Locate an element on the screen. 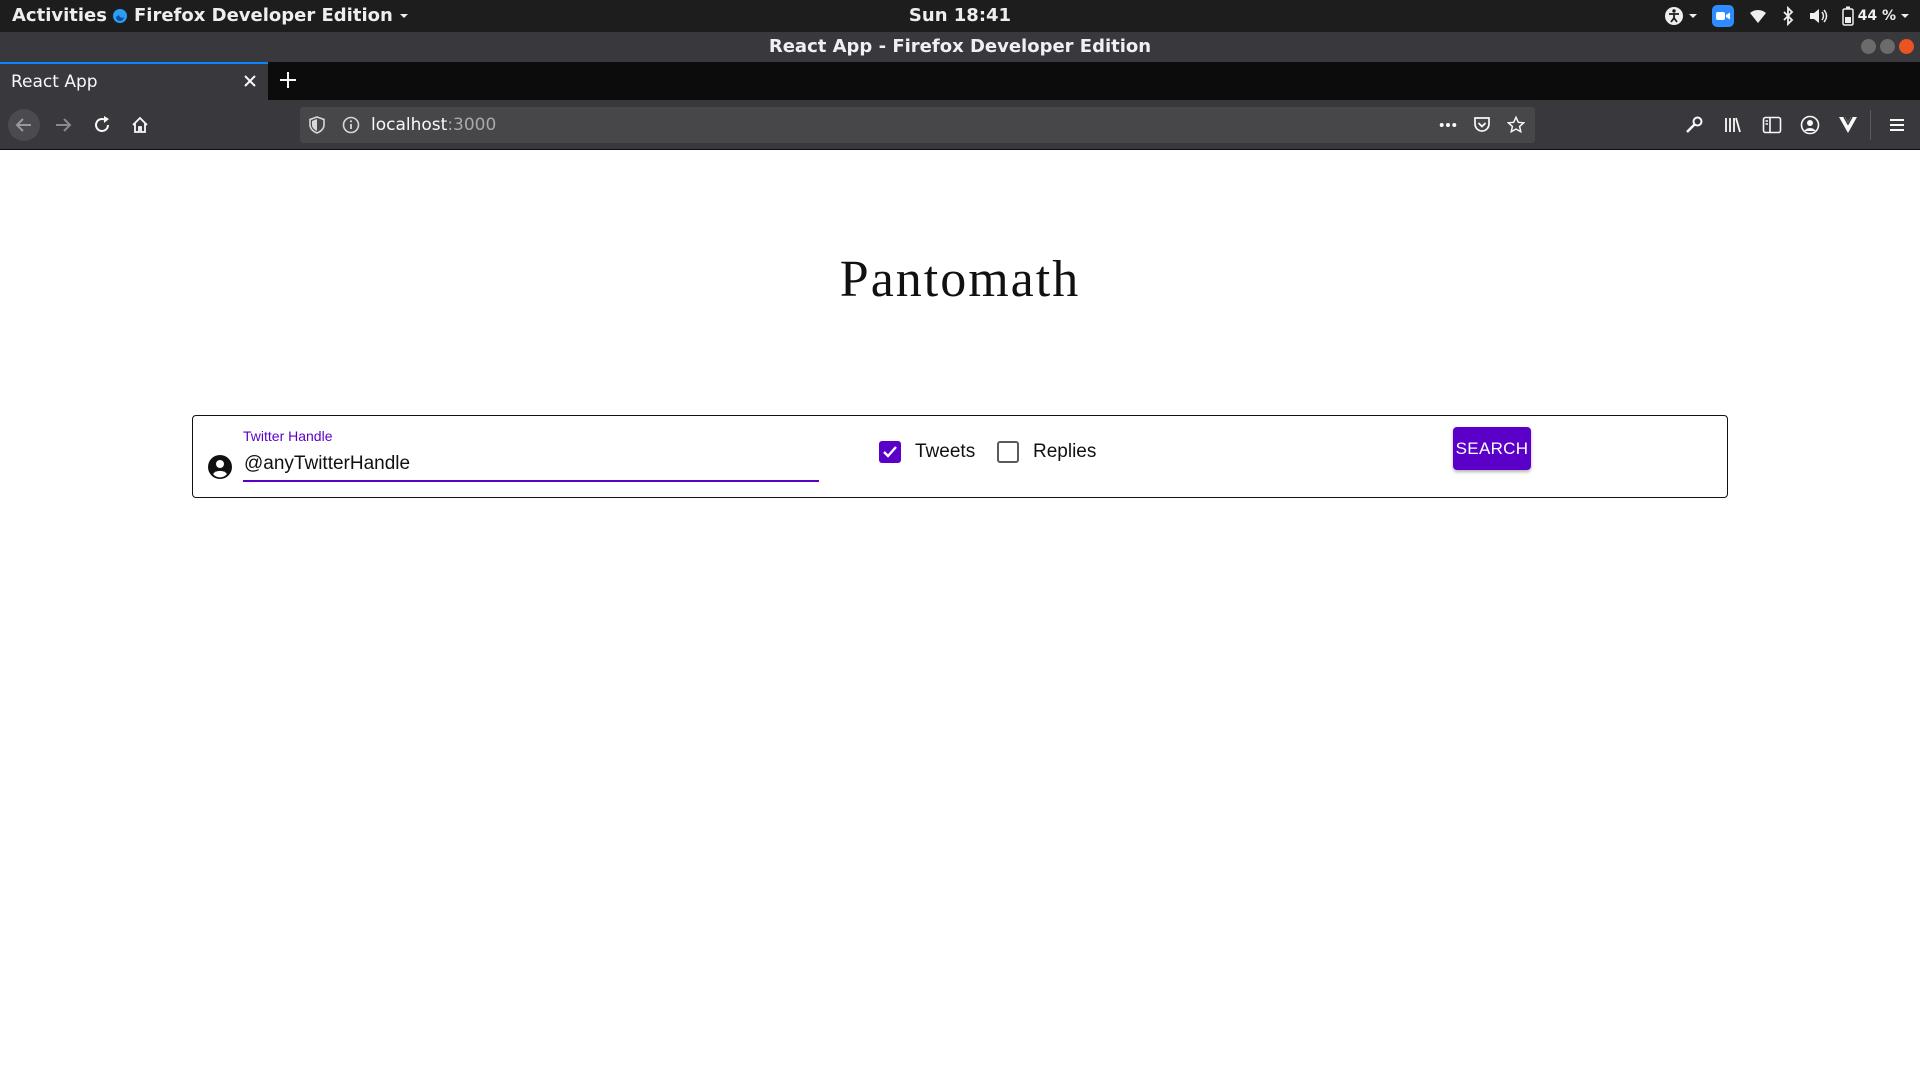 The width and height of the screenshot is (1920, 1080). tweets-checkbox: Tweets is located at coordinates (927, 452).